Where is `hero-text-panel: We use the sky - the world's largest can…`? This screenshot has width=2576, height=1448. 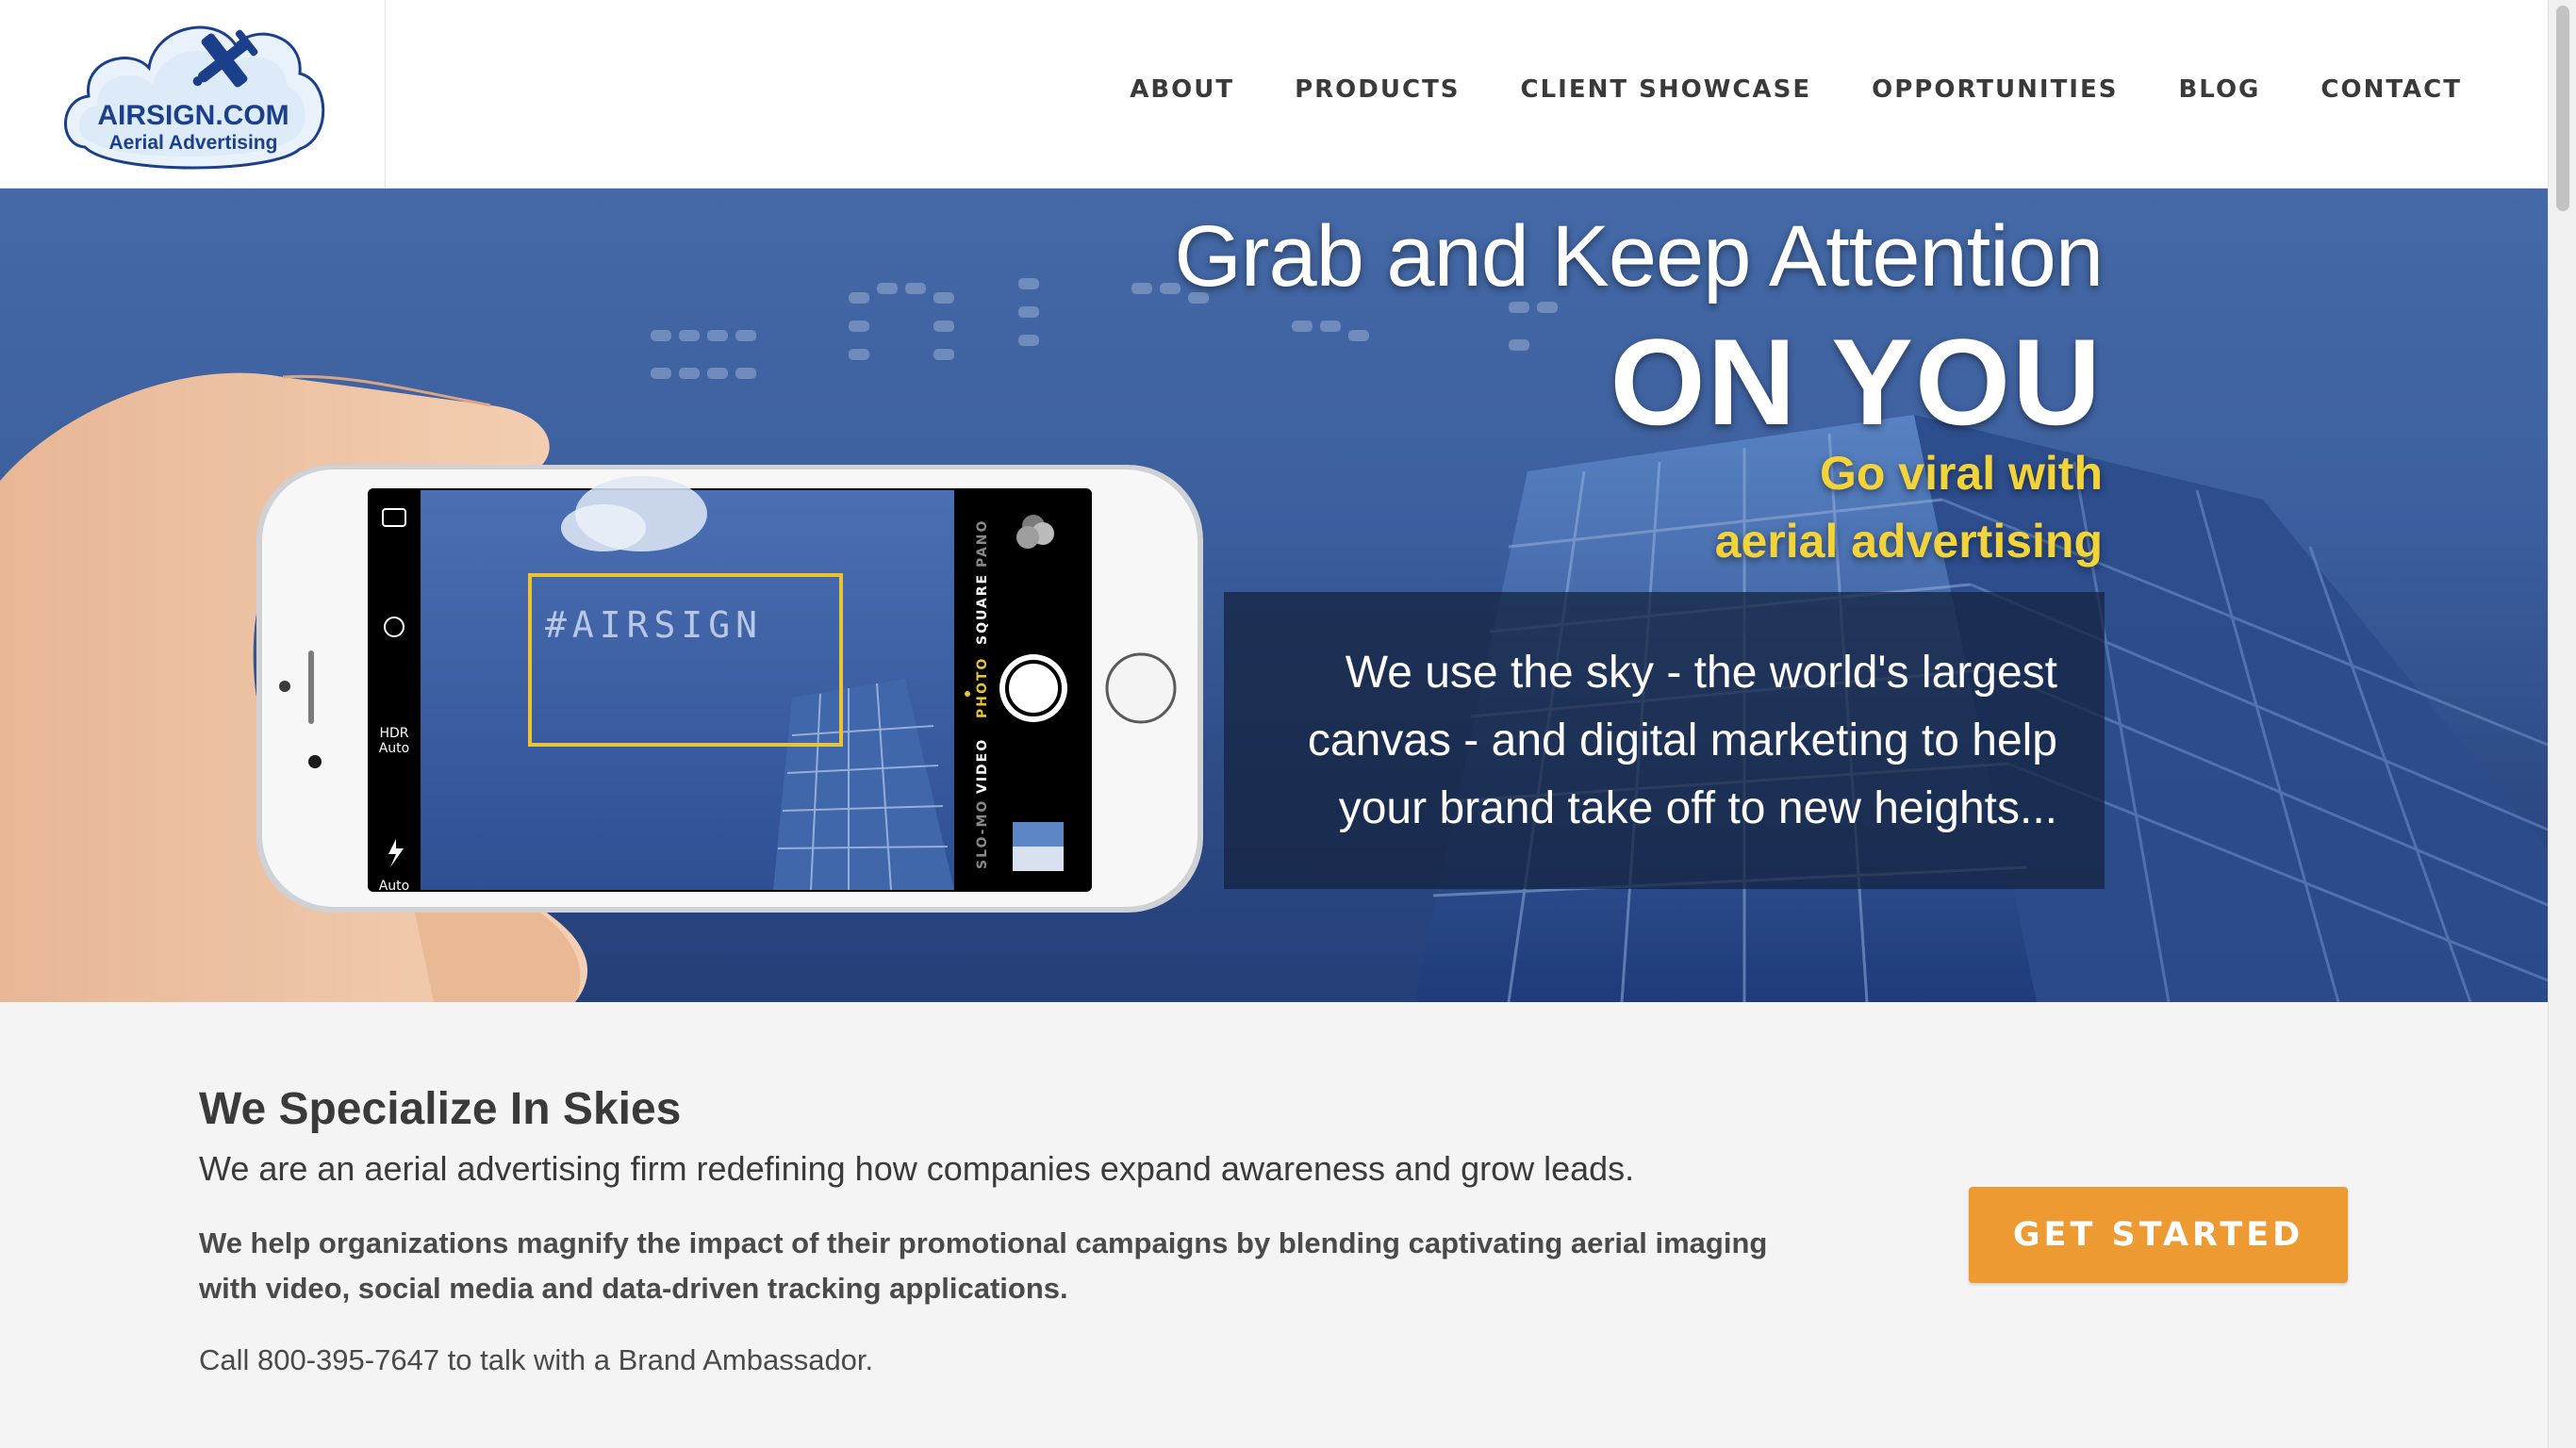
hero-text-panel: We use the sky - the world's largest can… is located at coordinates (1664, 740).